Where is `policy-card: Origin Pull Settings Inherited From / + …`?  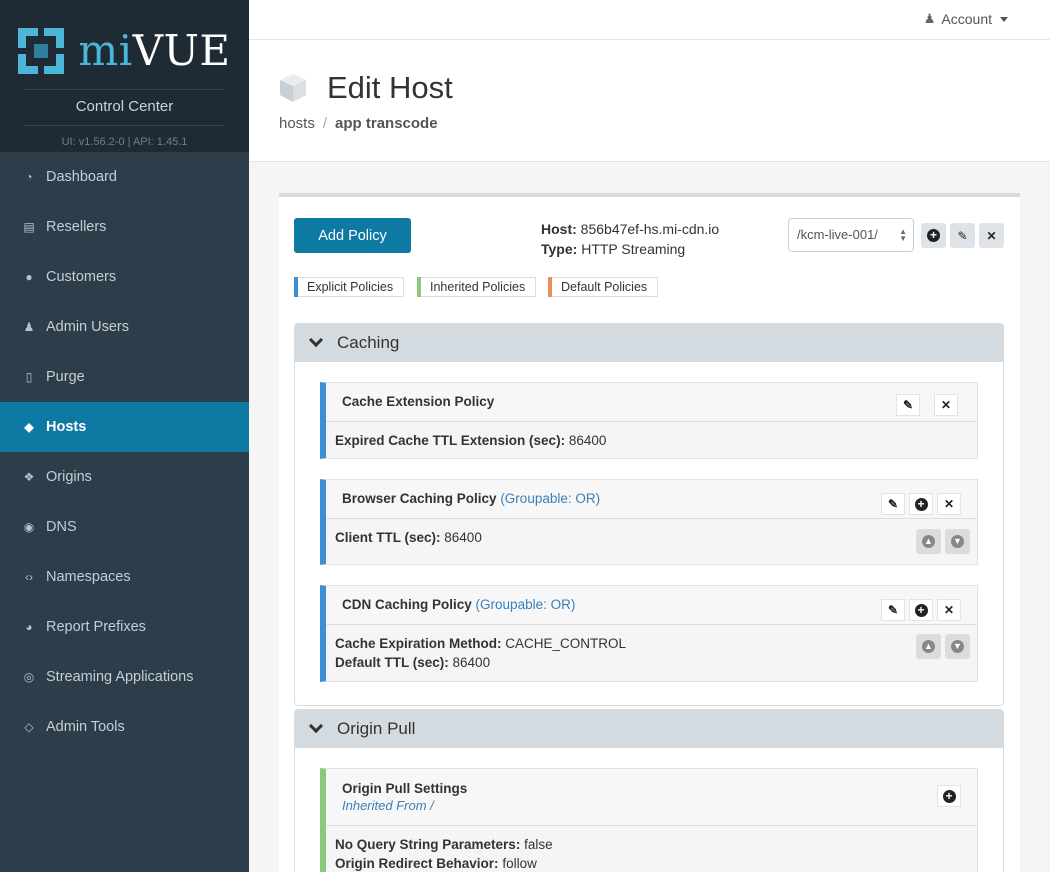 policy-card: Origin Pull Settings Inherited From / + … is located at coordinates (649, 820).